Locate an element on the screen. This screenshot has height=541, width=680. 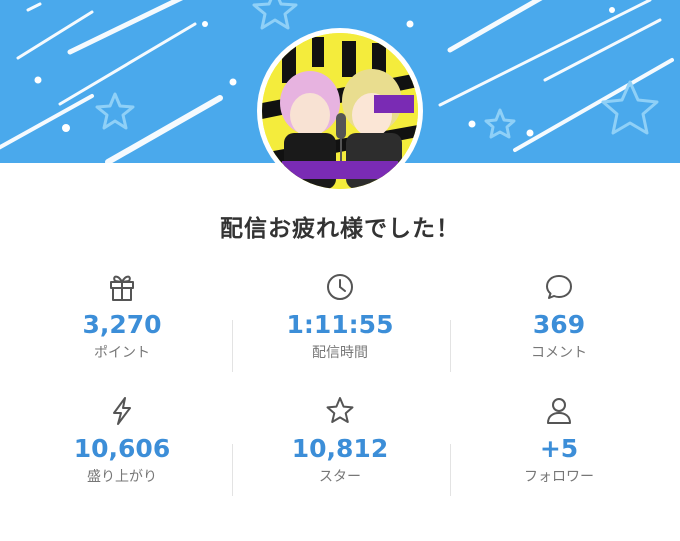
stat-label: 配信時間 is located at coordinates (340, 353).